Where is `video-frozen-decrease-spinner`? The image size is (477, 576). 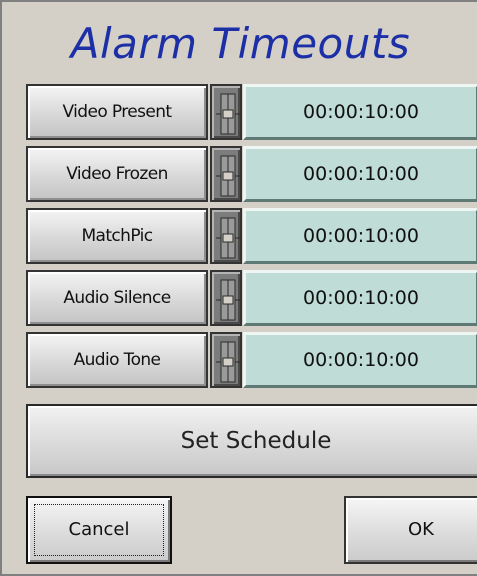
video-frozen-decrease-spinner is located at coordinates (226, 174).